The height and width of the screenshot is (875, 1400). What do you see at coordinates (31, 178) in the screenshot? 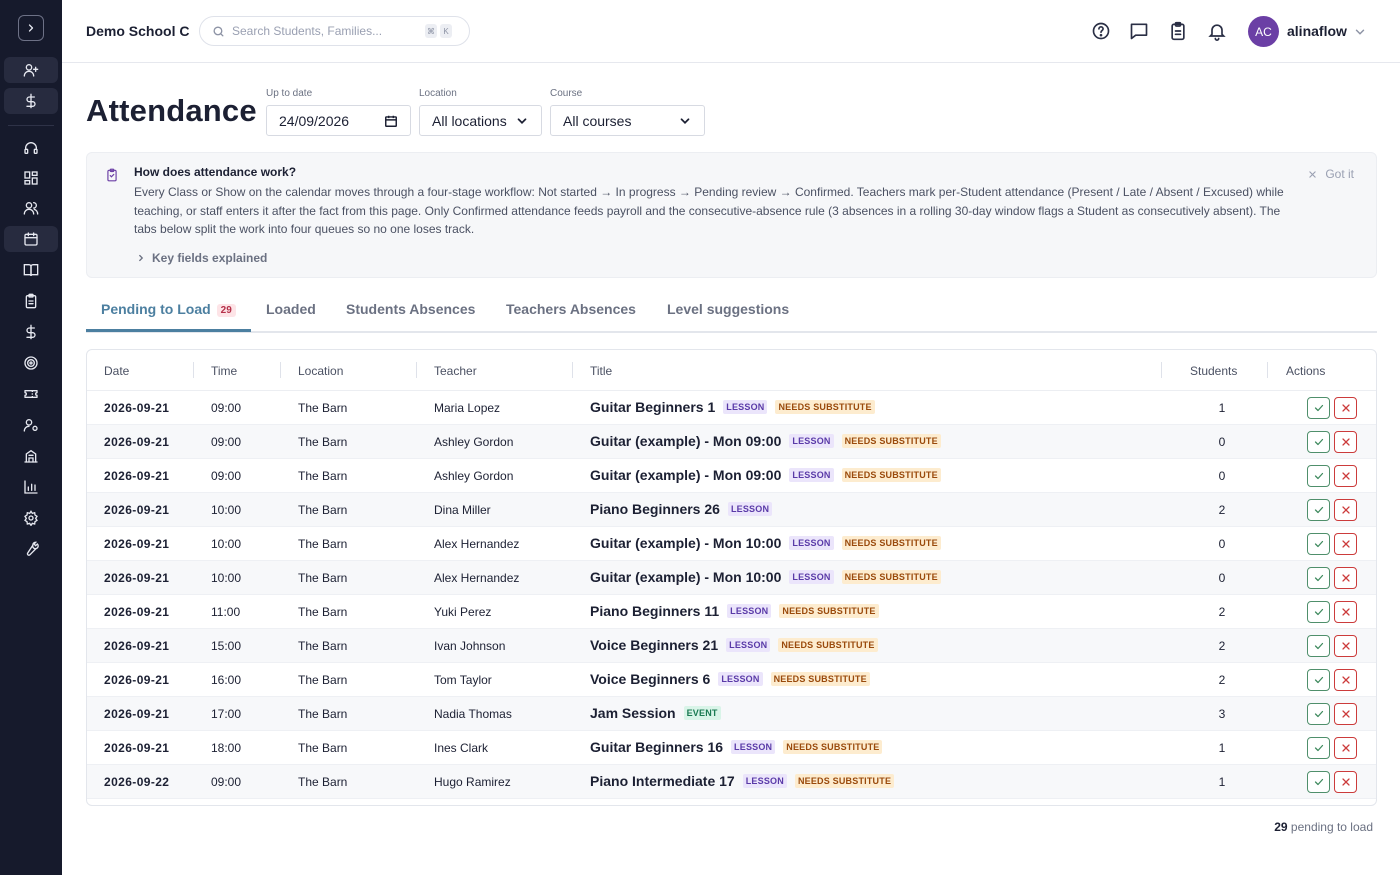
I see `sidebar-item-dashboard` at bounding box center [31, 178].